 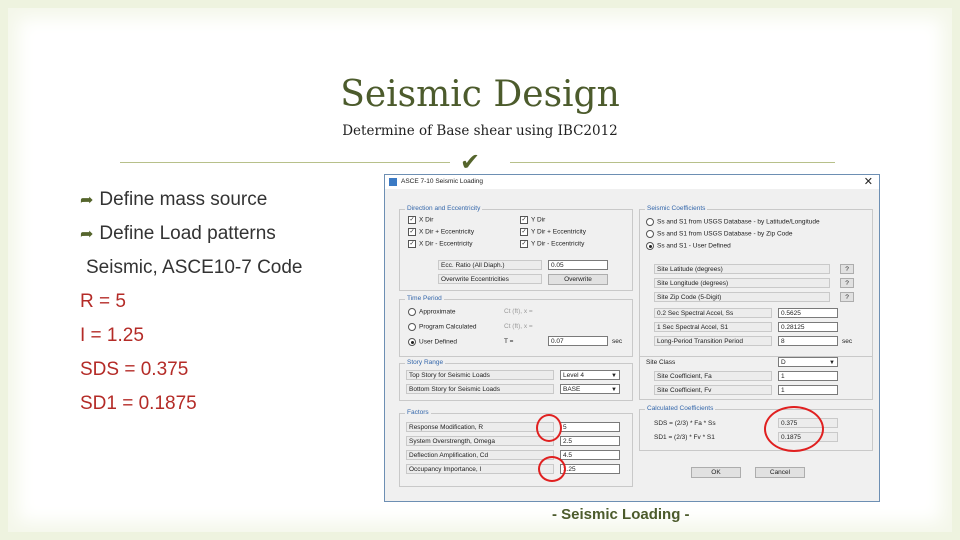 What do you see at coordinates (713, 313) in the screenshot?
I see `ss-label: 0.2 Sec Spectral Accel, Ss` at bounding box center [713, 313].